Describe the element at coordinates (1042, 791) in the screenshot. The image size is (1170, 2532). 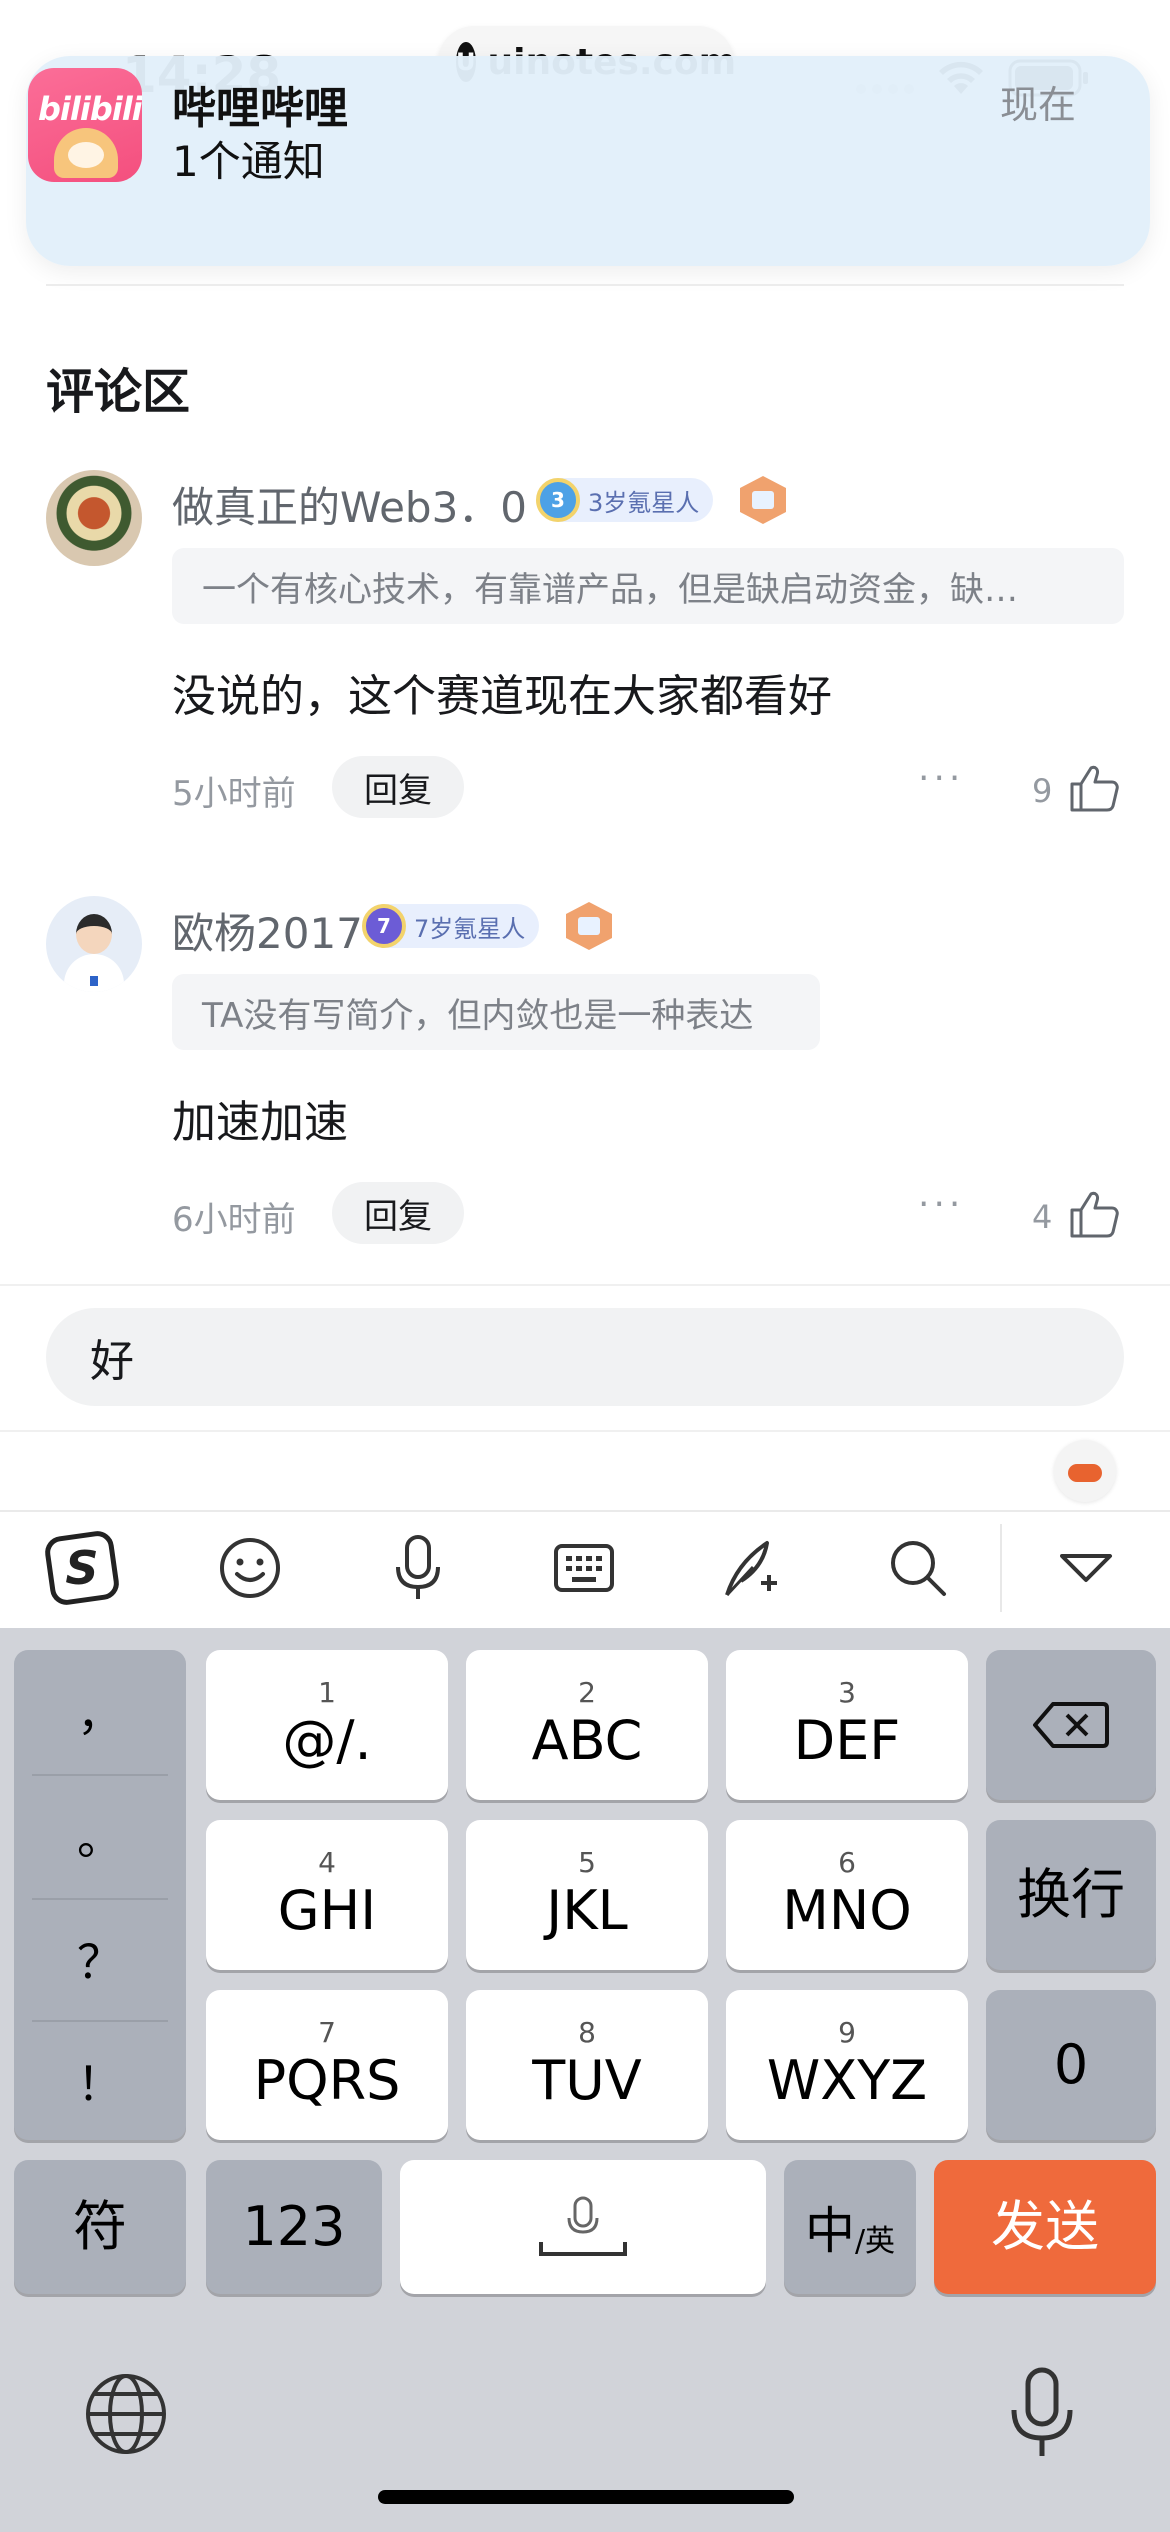
I see `like-count: 9` at that location.